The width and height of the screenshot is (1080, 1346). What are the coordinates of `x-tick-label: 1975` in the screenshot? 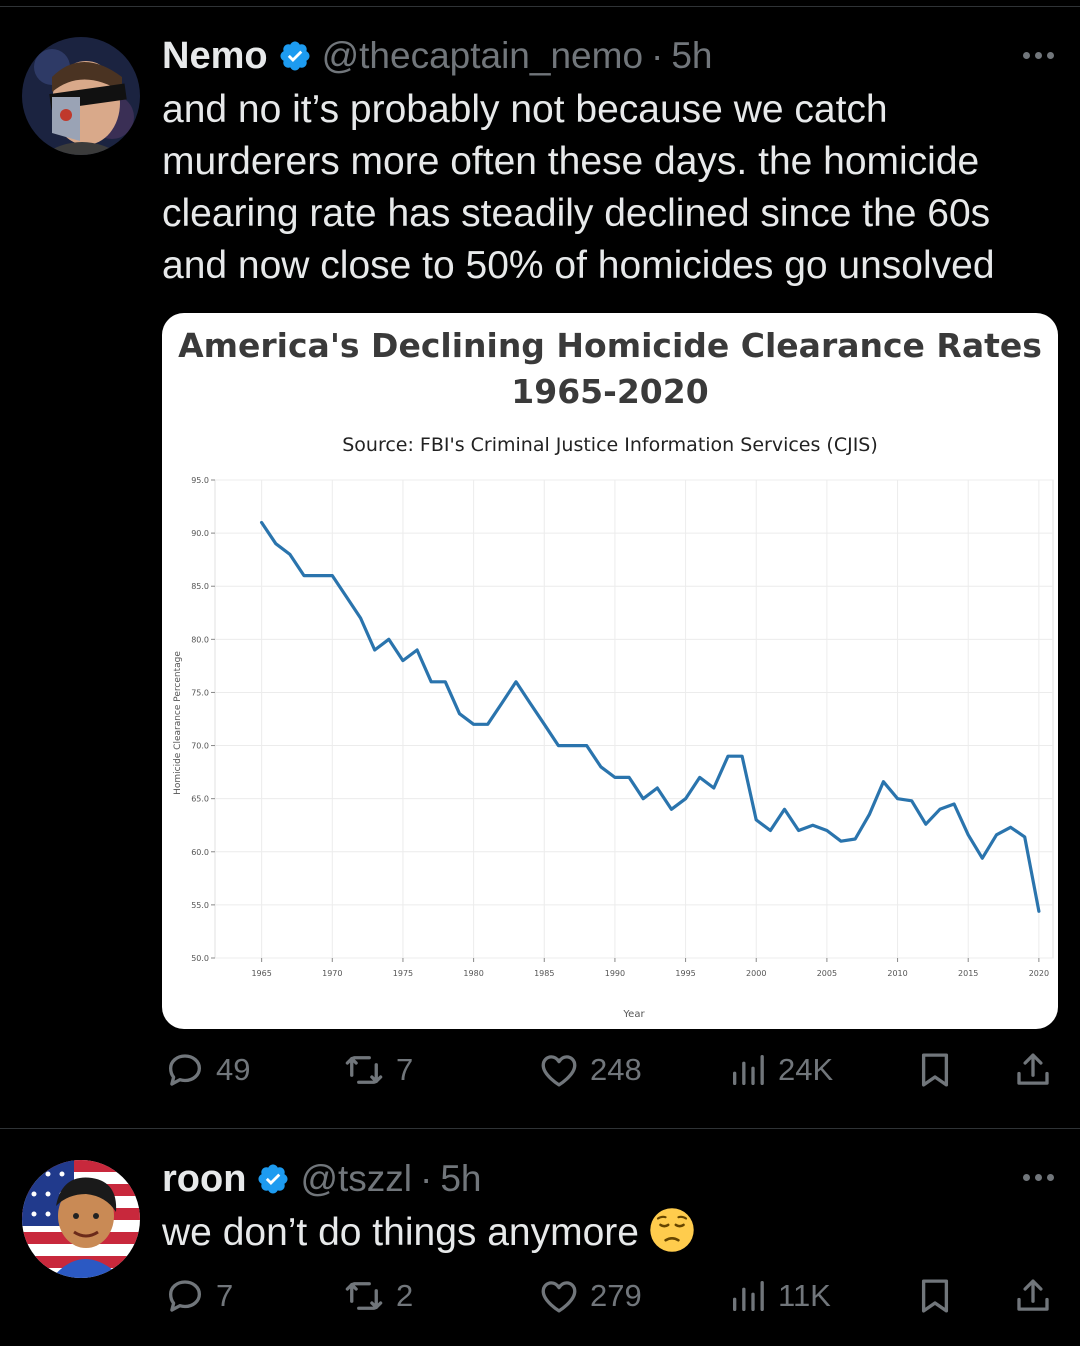 It's located at (403, 973).